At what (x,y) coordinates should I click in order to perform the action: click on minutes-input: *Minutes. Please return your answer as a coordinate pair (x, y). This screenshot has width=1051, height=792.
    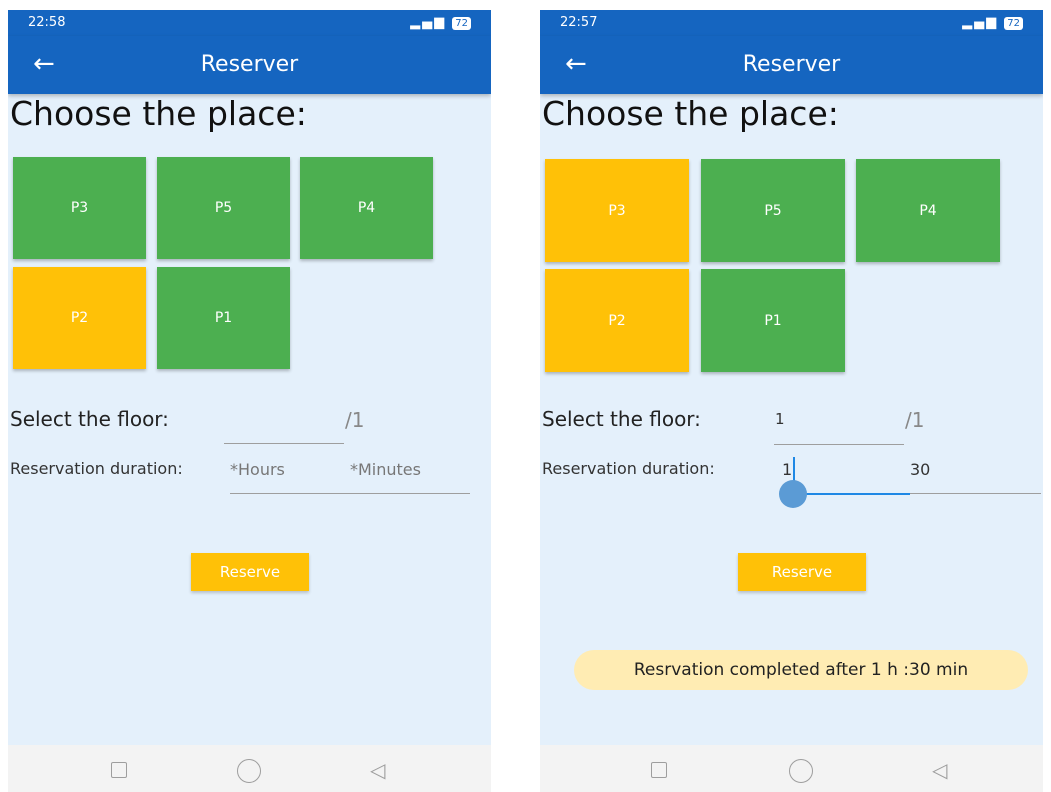
    Looking at the image, I should click on (385, 469).